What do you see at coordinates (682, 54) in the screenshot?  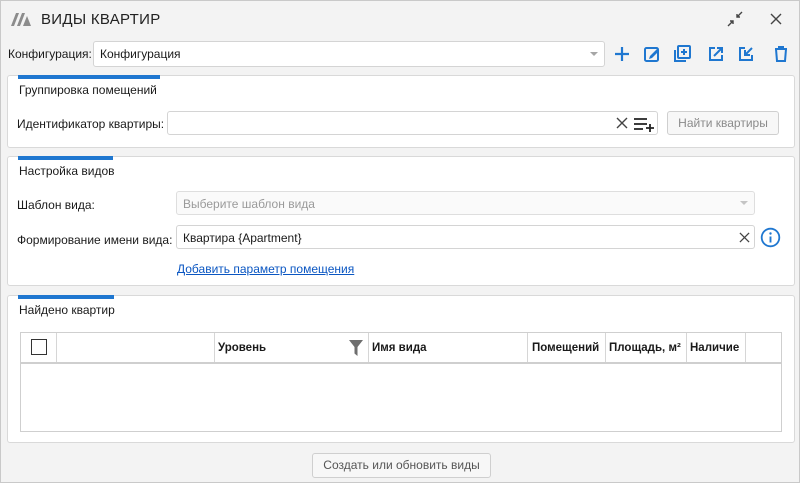 I see `duplicate-icon` at bounding box center [682, 54].